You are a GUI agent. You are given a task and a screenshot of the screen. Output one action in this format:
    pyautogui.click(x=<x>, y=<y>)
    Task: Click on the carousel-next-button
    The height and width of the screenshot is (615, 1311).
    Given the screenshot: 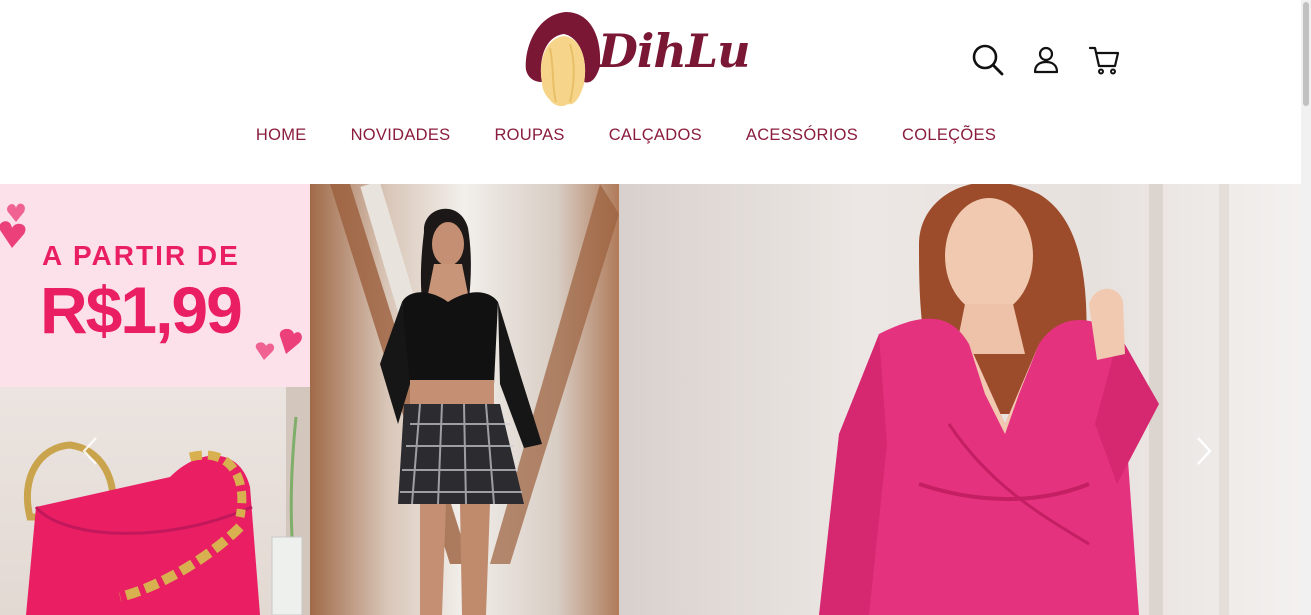 What is the action you would take?
    pyautogui.click(x=1204, y=451)
    